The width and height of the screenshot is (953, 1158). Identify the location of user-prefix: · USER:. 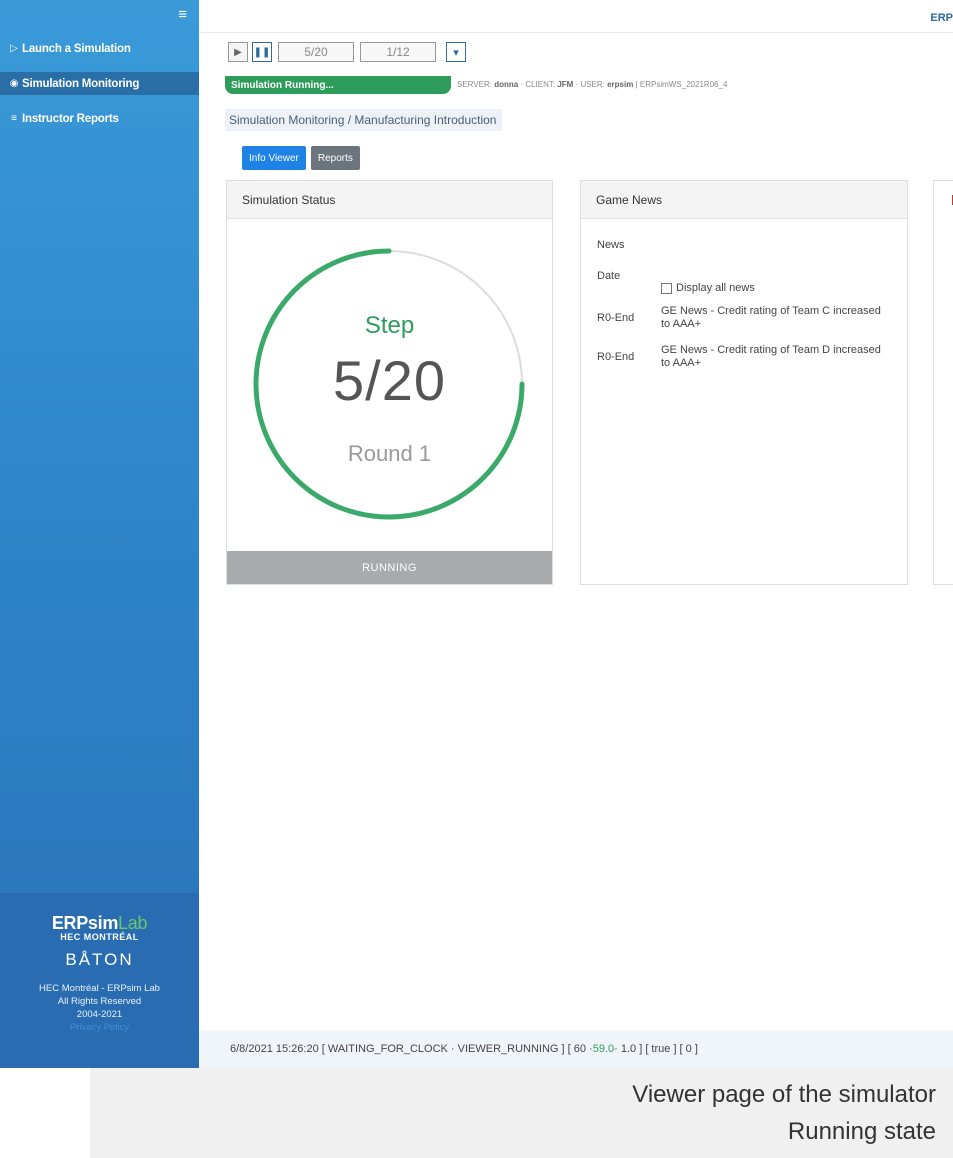
(590, 84).